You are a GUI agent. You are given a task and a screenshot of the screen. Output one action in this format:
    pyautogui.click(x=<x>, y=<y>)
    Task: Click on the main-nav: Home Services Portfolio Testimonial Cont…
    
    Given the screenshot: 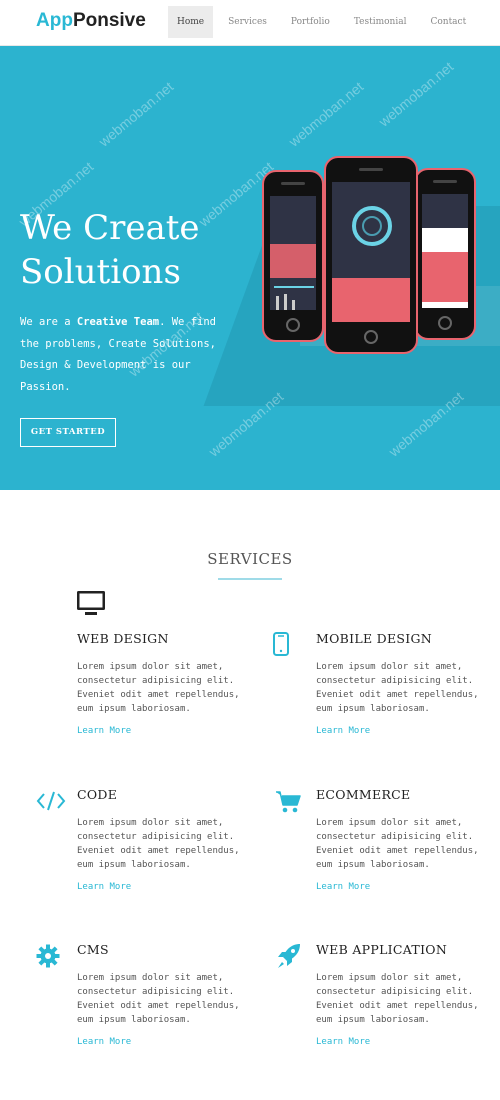 What is the action you would take?
    pyautogui.click(x=324, y=22)
    